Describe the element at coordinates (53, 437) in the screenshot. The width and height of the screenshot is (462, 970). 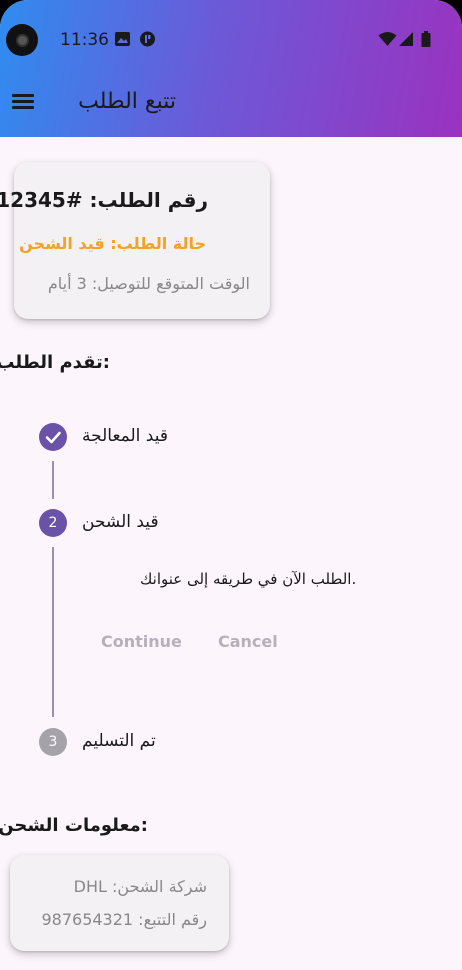
I see `step-1-check-icon` at that location.